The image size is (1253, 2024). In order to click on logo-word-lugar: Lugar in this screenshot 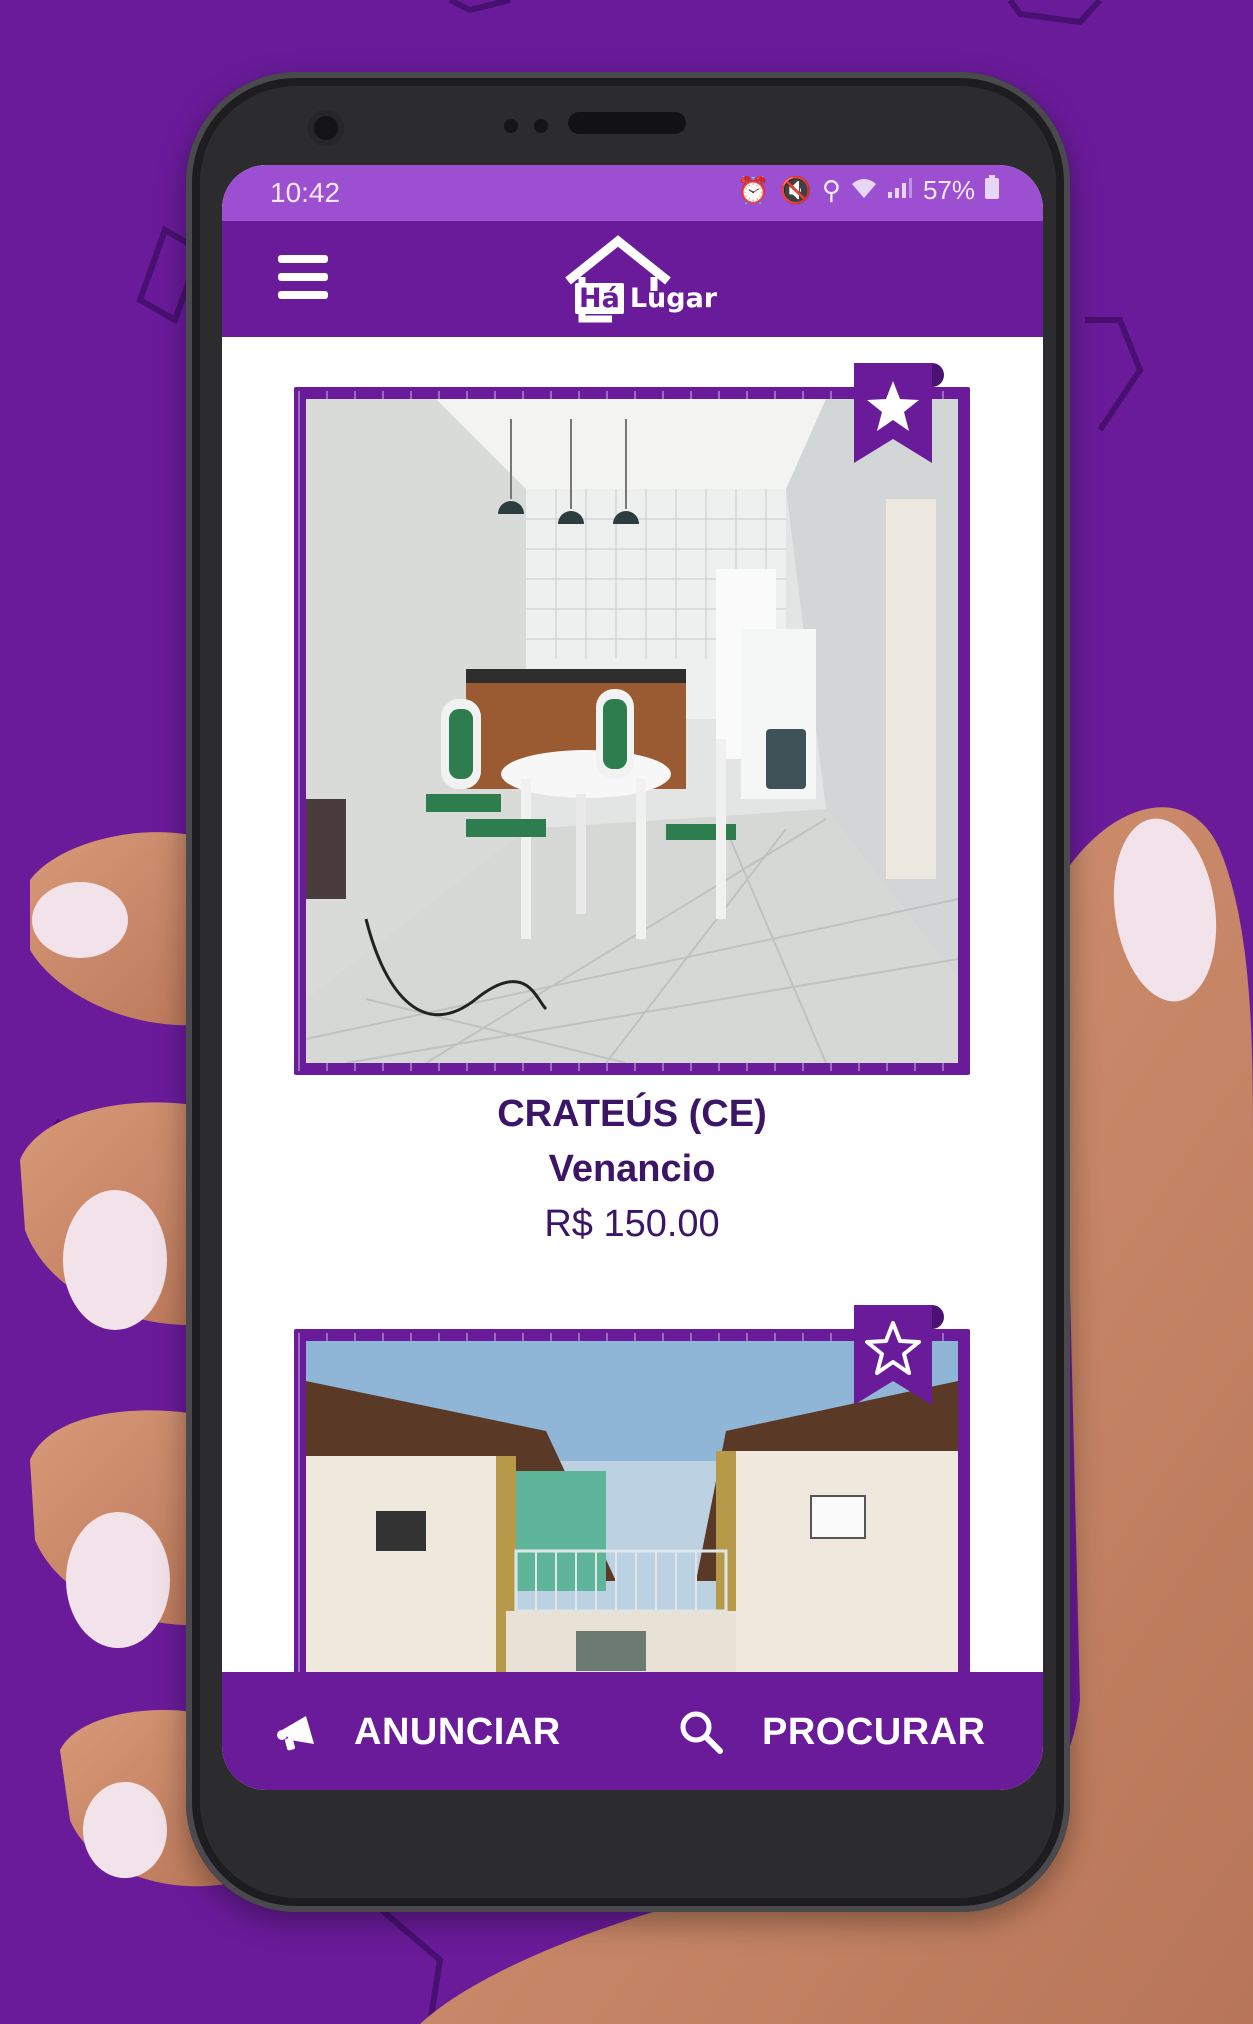, I will do `click(673, 298)`.